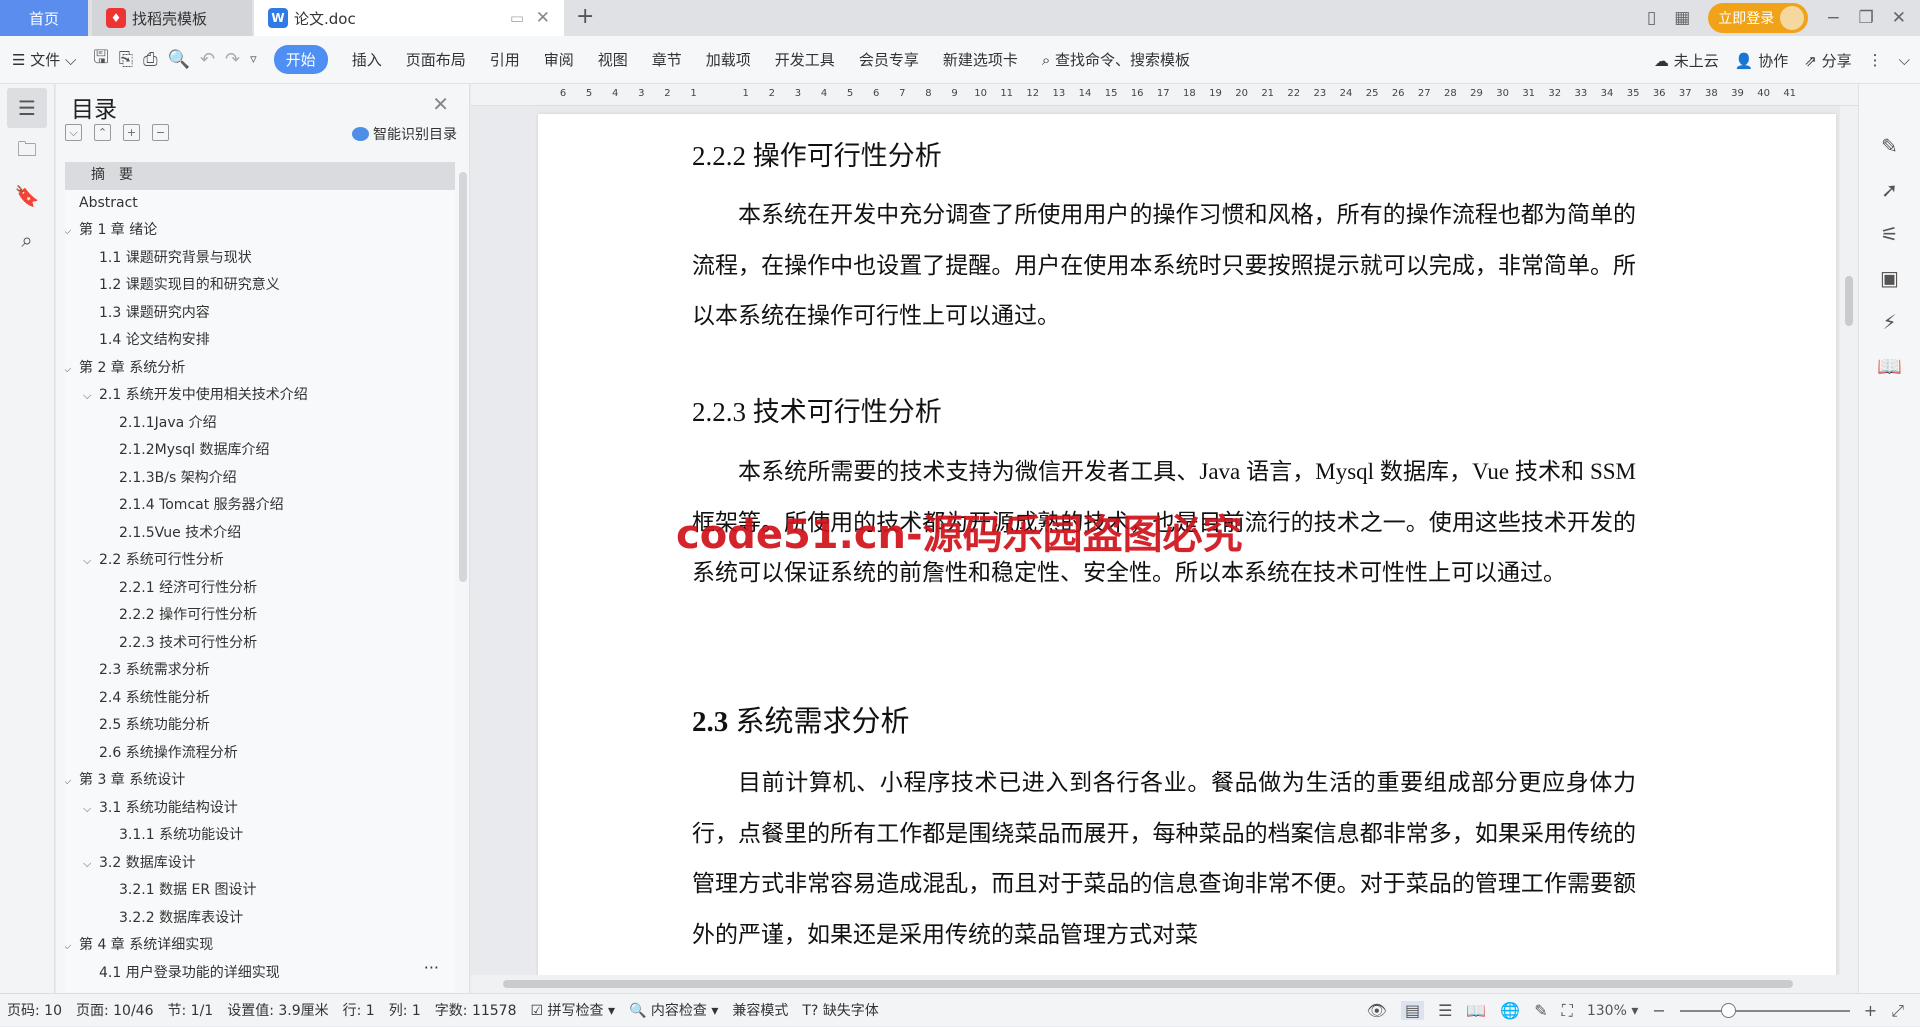  I want to click on undo-icon: ↶, so click(207, 59).